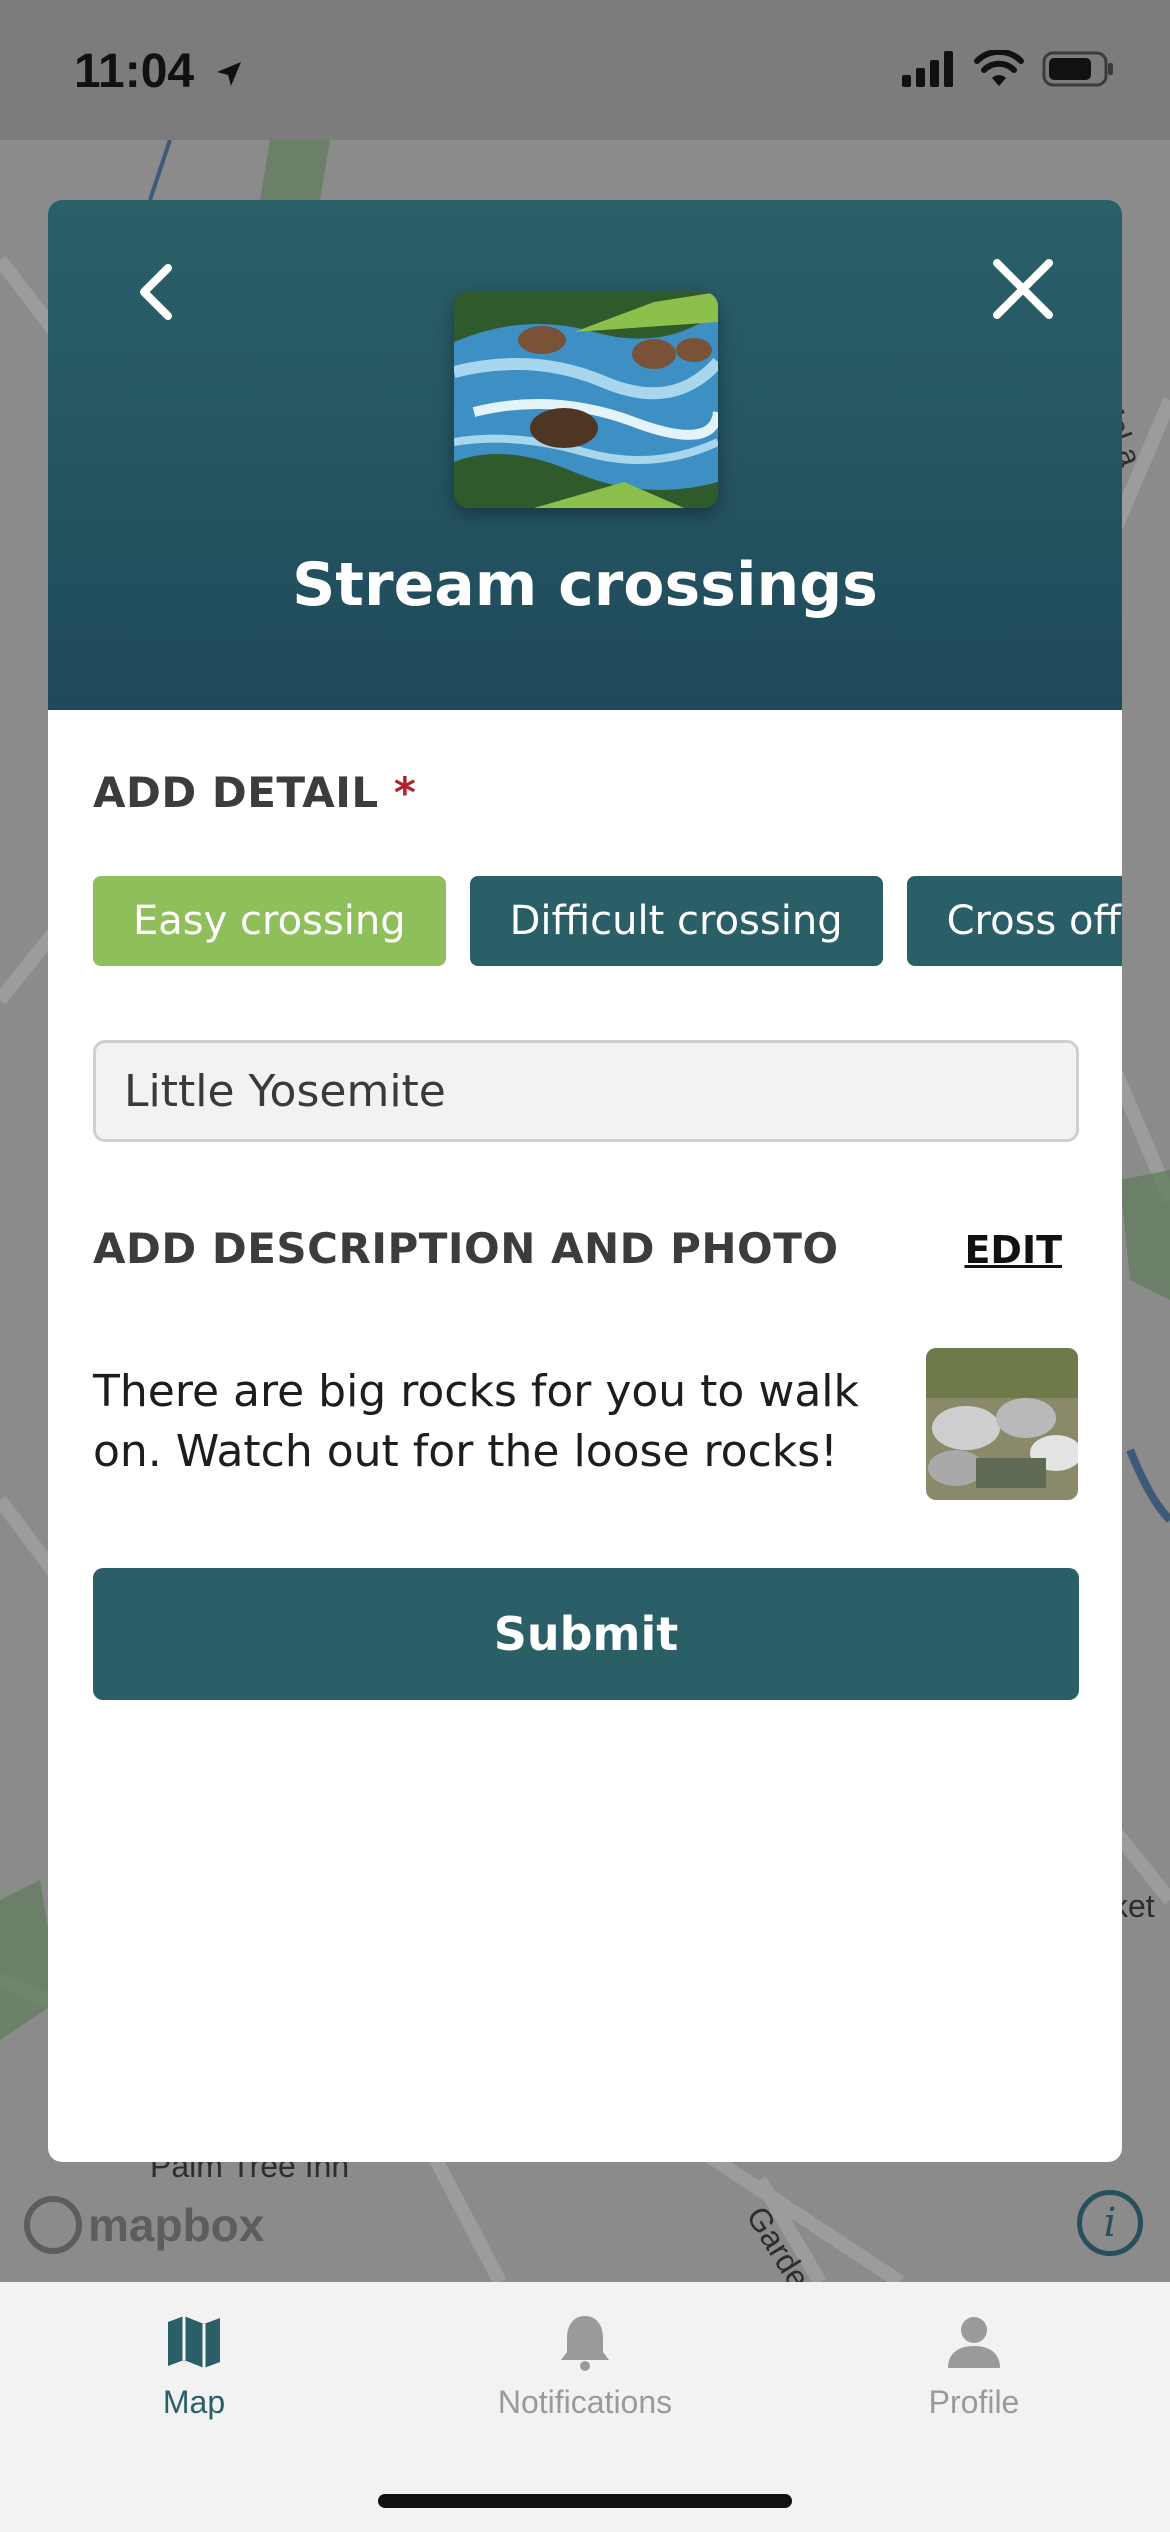  I want to click on status-time-text: 11:04, so click(134, 71).